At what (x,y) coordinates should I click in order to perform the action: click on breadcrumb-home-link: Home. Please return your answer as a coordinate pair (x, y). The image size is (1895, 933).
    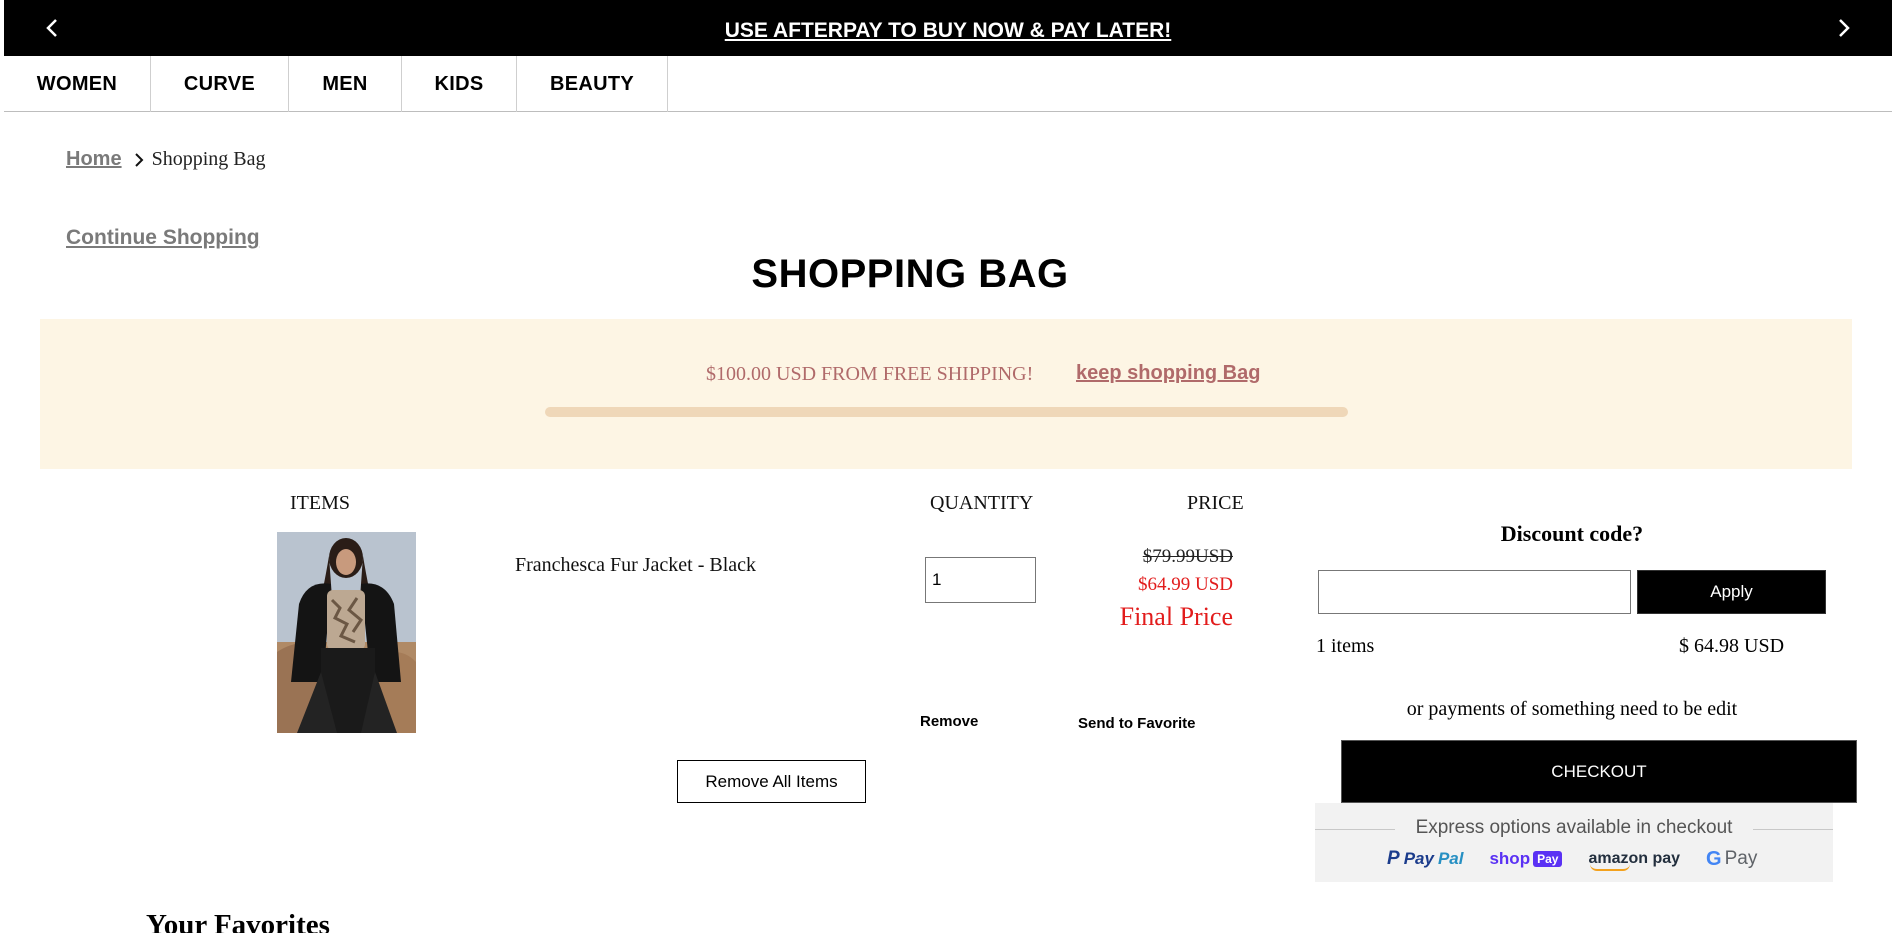
    Looking at the image, I should click on (94, 159).